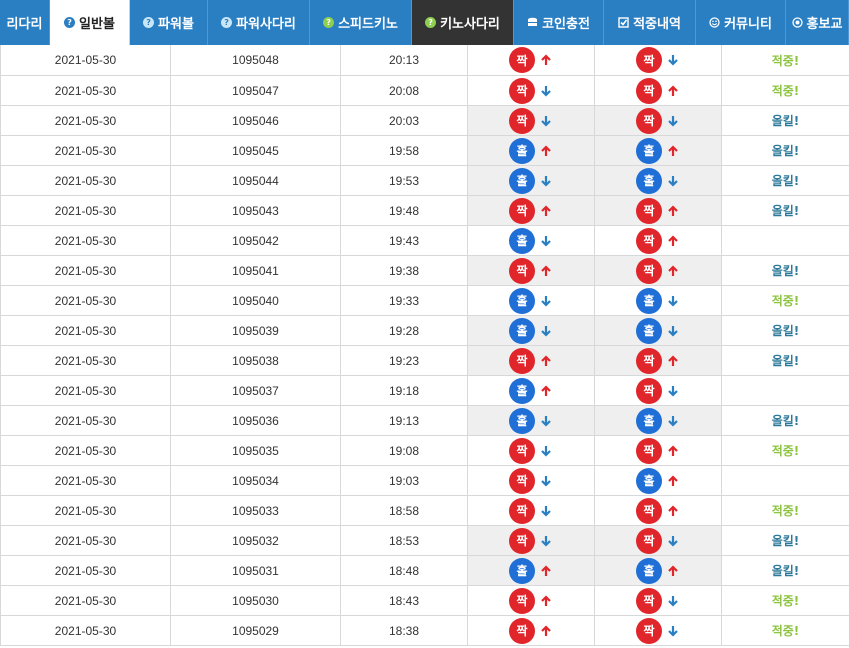  What do you see at coordinates (259, 22) in the screenshot?
I see `nav-tab: ? 파워사다리` at bounding box center [259, 22].